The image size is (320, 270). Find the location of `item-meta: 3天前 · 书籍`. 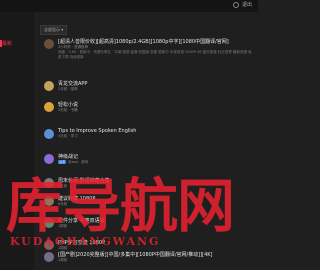

item-meta: 3天前 · 书籍 is located at coordinates (156, 110).